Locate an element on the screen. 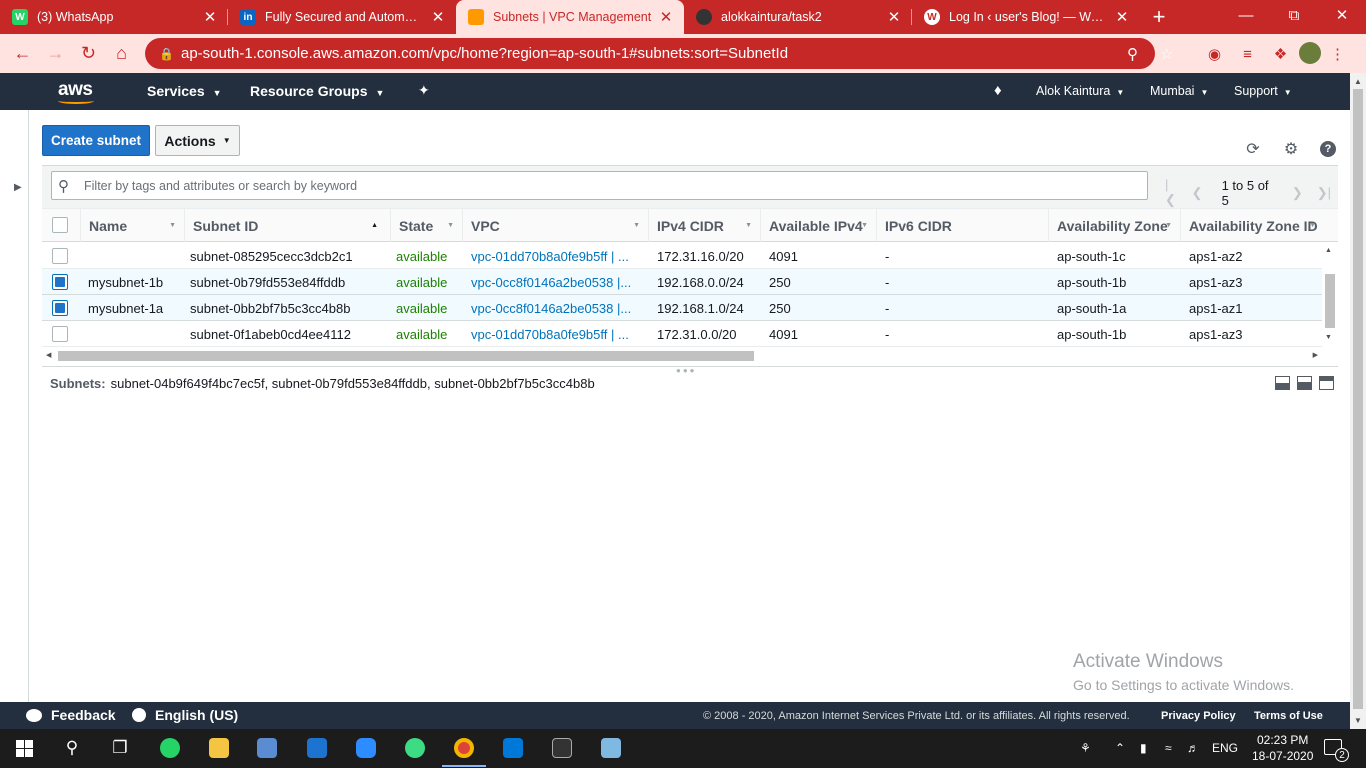 This screenshot has height=768, width=1366. actions-dropdown: Actions ▼ is located at coordinates (197, 140).